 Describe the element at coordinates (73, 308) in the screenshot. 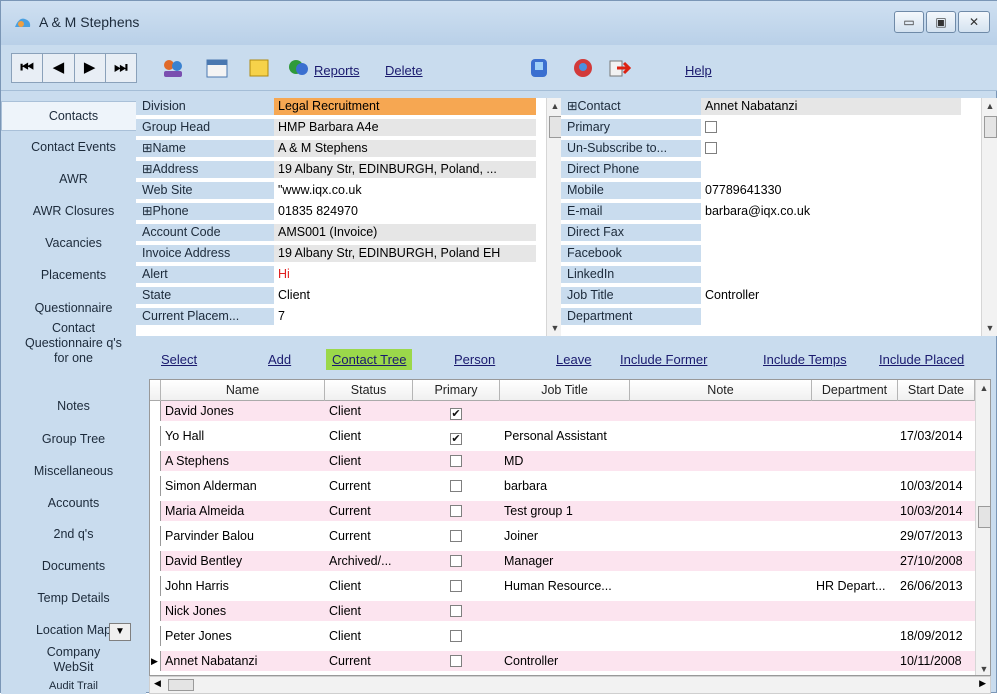

I see `nav-questionnaire: Questionnaire` at that location.